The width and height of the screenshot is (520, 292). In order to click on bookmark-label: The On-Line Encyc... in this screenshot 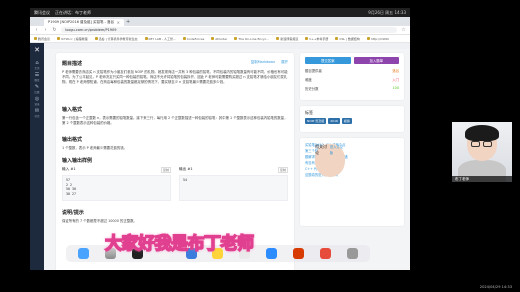, I will do `click(254, 38)`.